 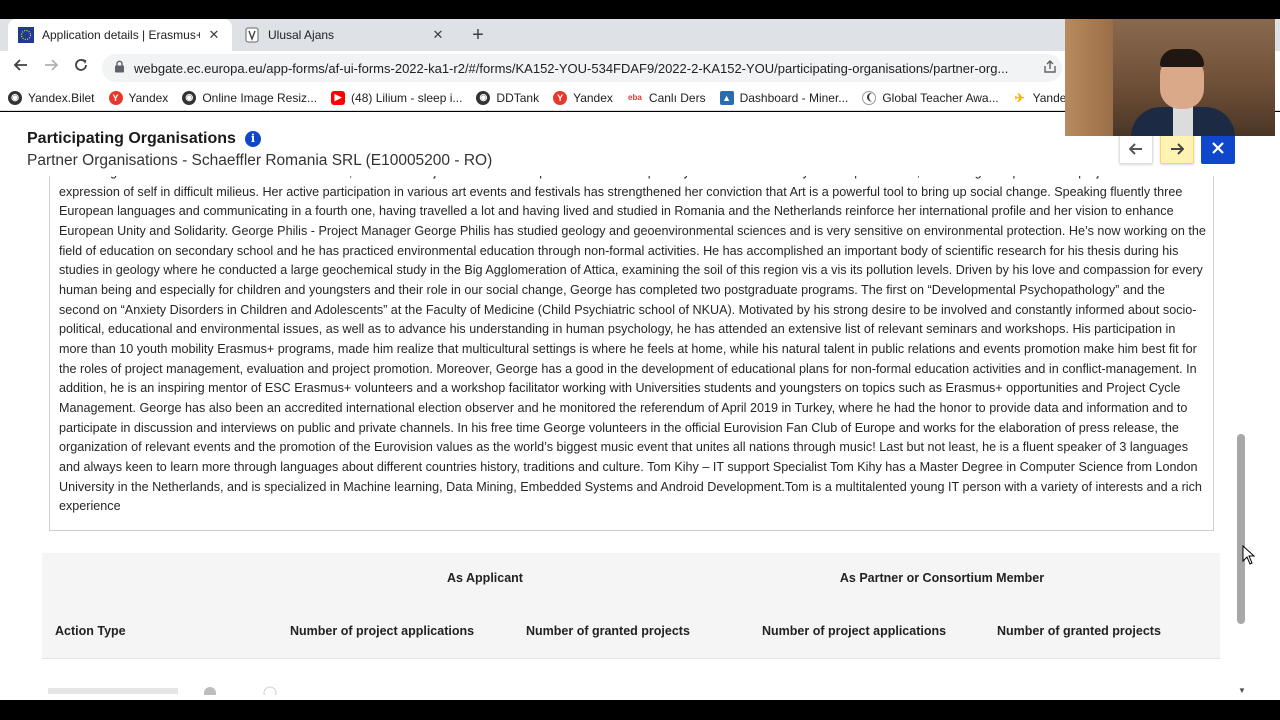 What do you see at coordinates (131, 138) in the screenshot?
I see `page-title-text: Participating Organisations` at bounding box center [131, 138].